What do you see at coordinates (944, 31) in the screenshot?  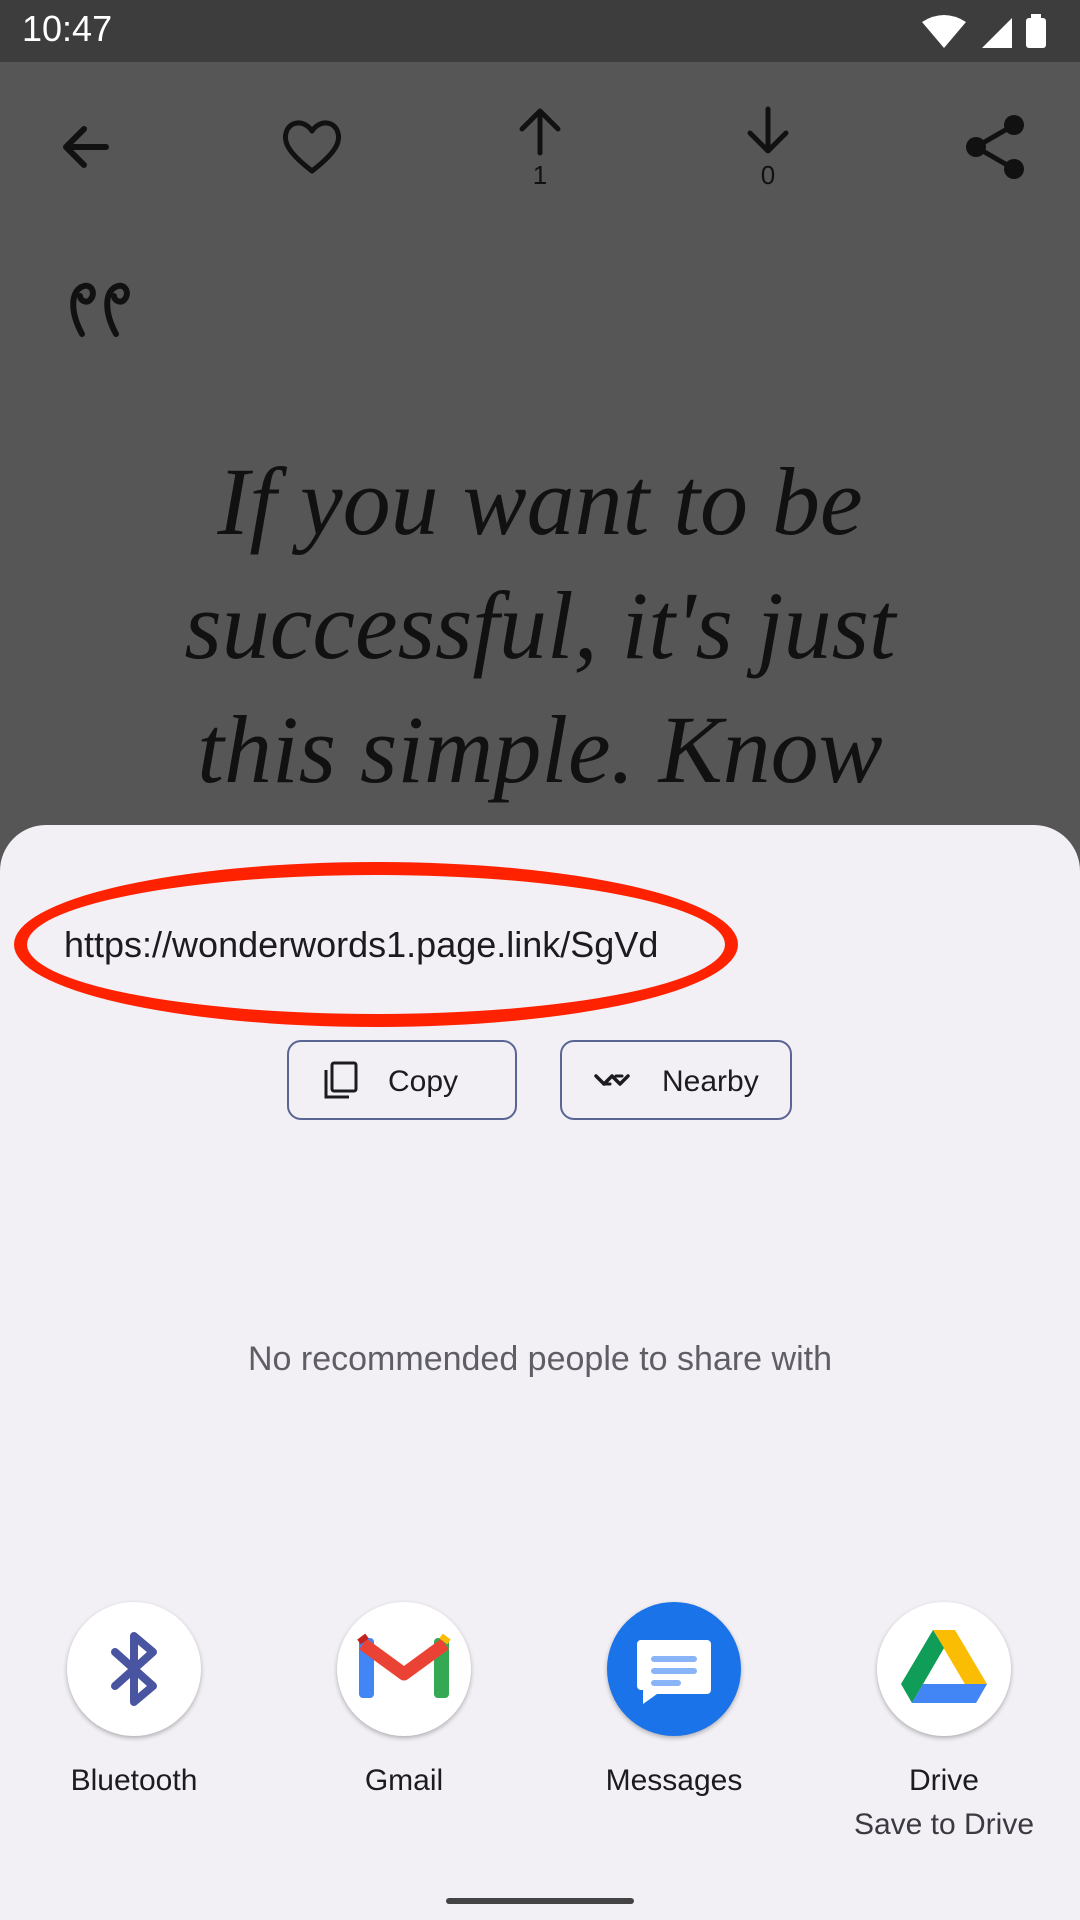 I see `wifi-icon` at bounding box center [944, 31].